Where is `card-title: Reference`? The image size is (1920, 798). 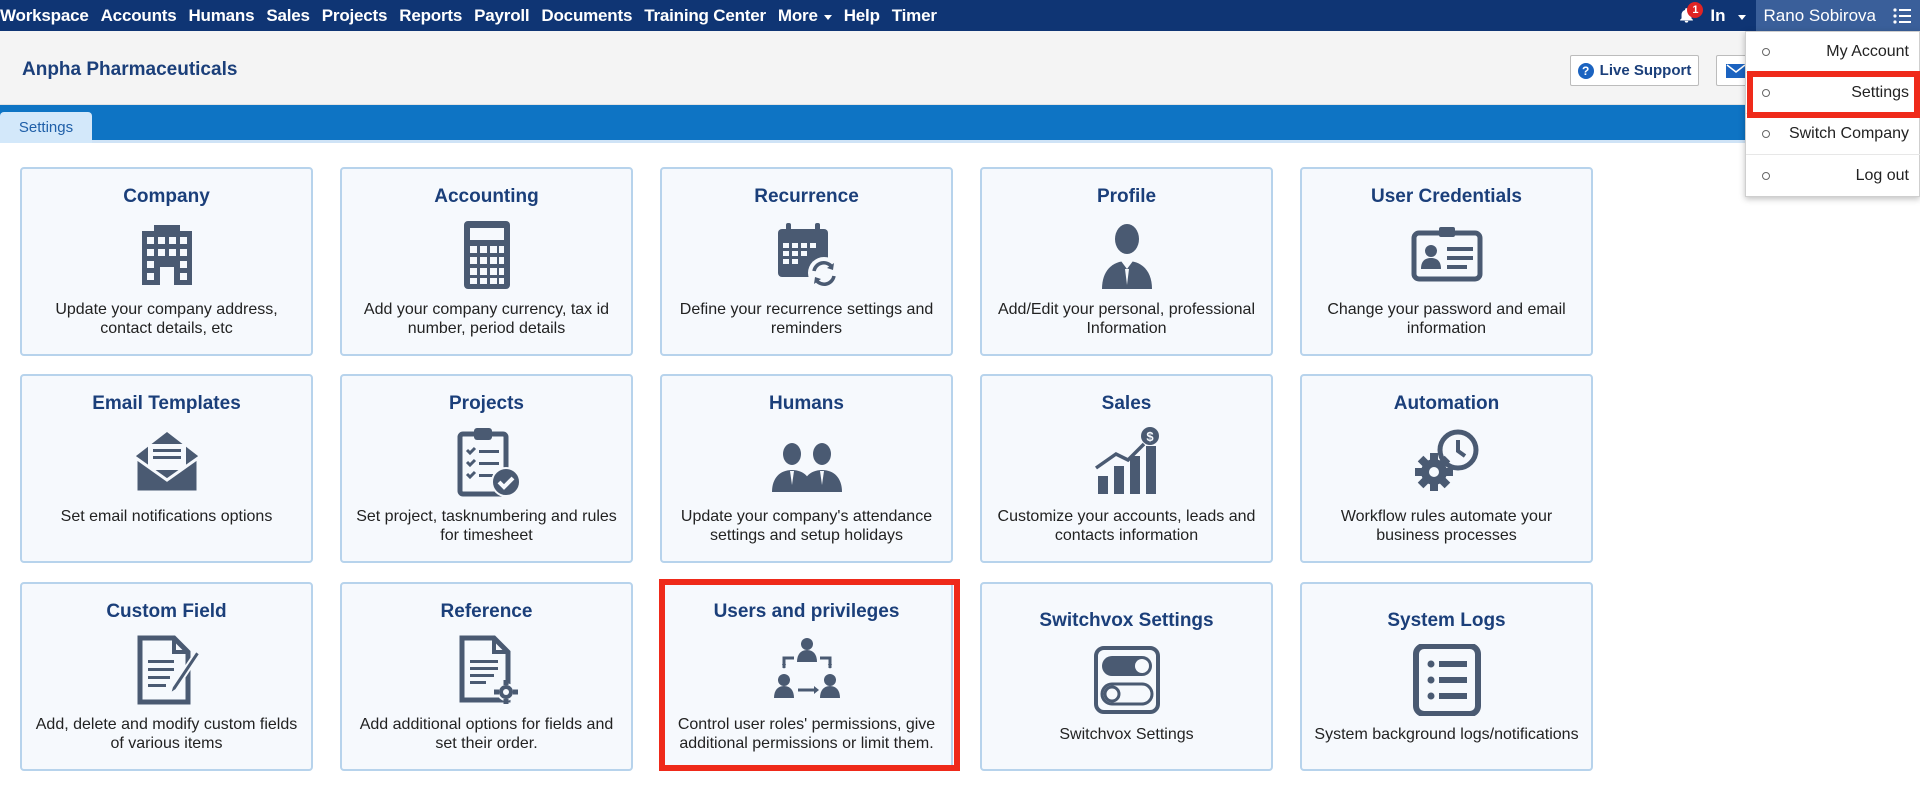 card-title: Reference is located at coordinates (486, 611).